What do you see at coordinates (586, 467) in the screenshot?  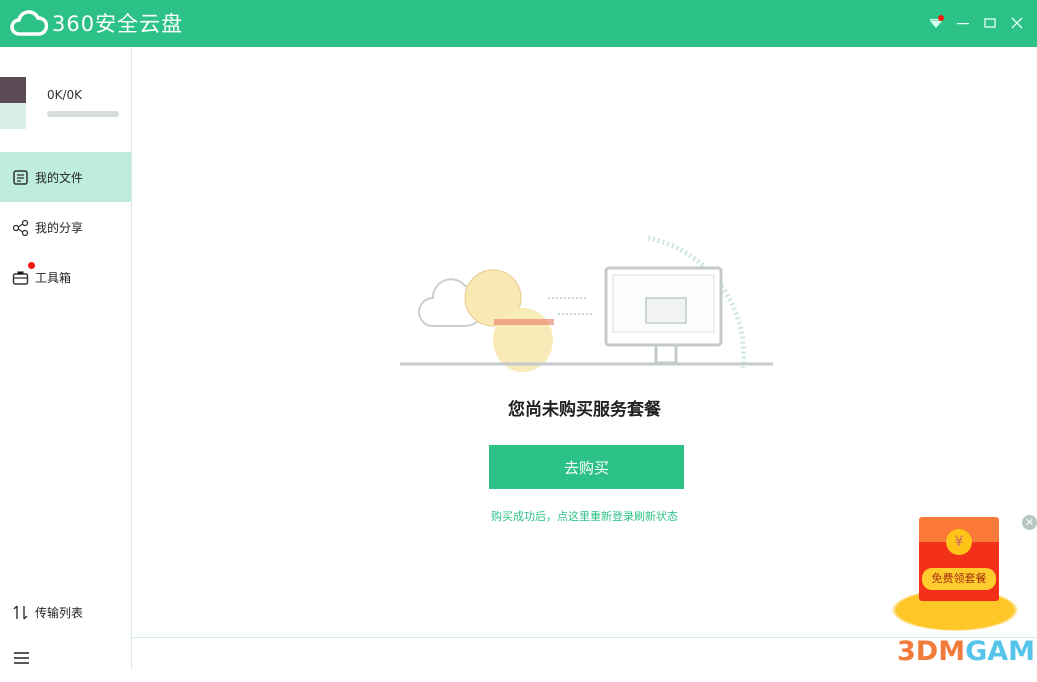 I see `buy-button: 去购买` at bounding box center [586, 467].